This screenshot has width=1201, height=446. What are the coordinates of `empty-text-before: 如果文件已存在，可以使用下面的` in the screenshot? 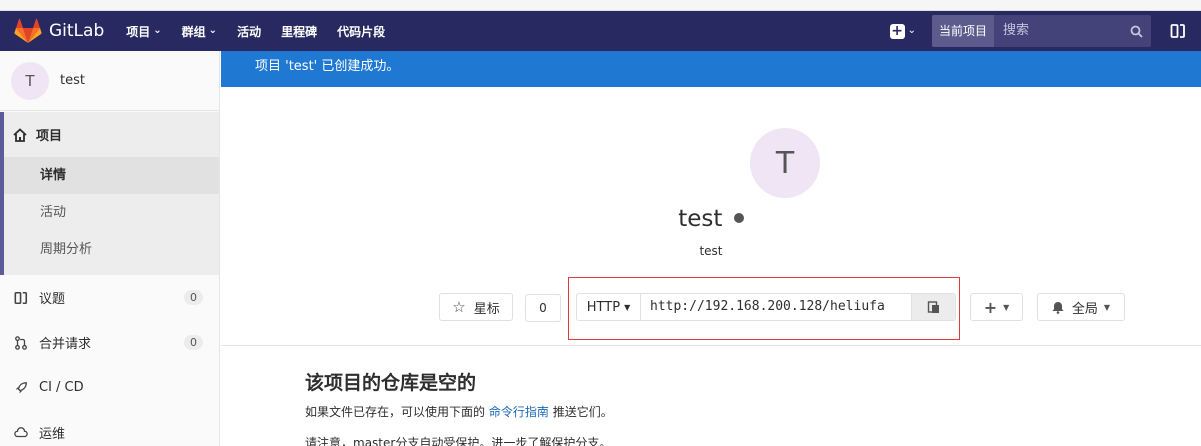 It's located at (395, 412).